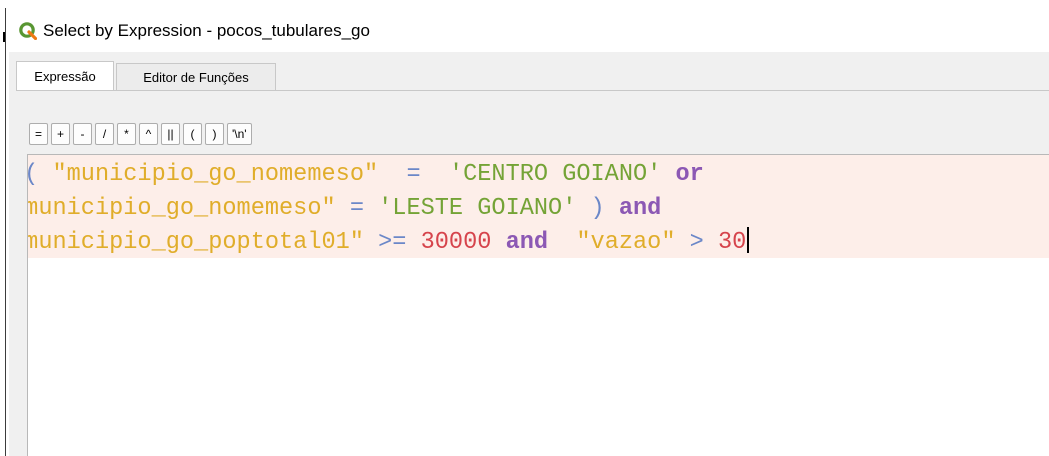 The image size is (1049, 456). Describe the element at coordinates (555, 174) in the screenshot. I see `string-literal-token: 'CENTRO GOIANO'` at that location.